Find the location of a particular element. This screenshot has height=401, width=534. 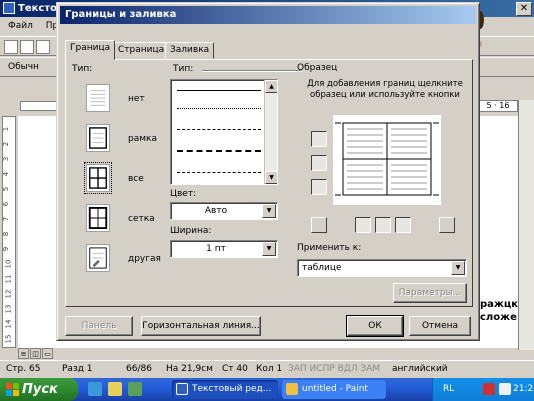

diagonal-up-icon is located at coordinates (447, 225).